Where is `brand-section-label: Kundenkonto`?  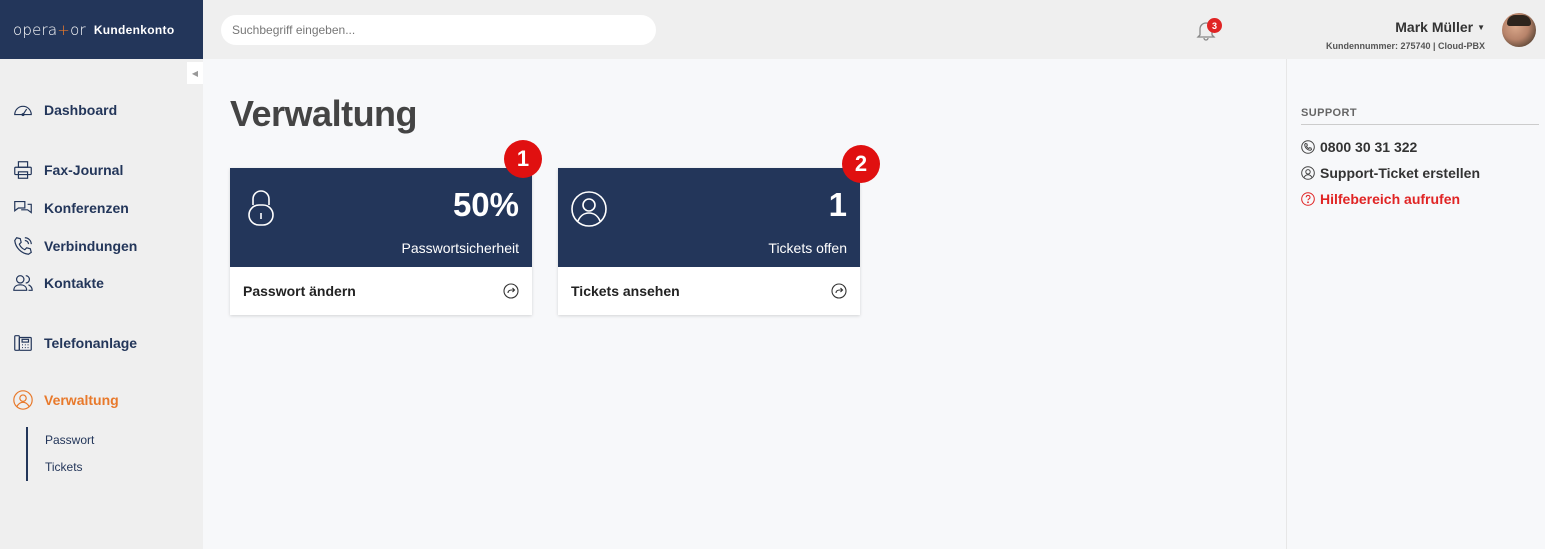 brand-section-label: Kundenkonto is located at coordinates (134, 29).